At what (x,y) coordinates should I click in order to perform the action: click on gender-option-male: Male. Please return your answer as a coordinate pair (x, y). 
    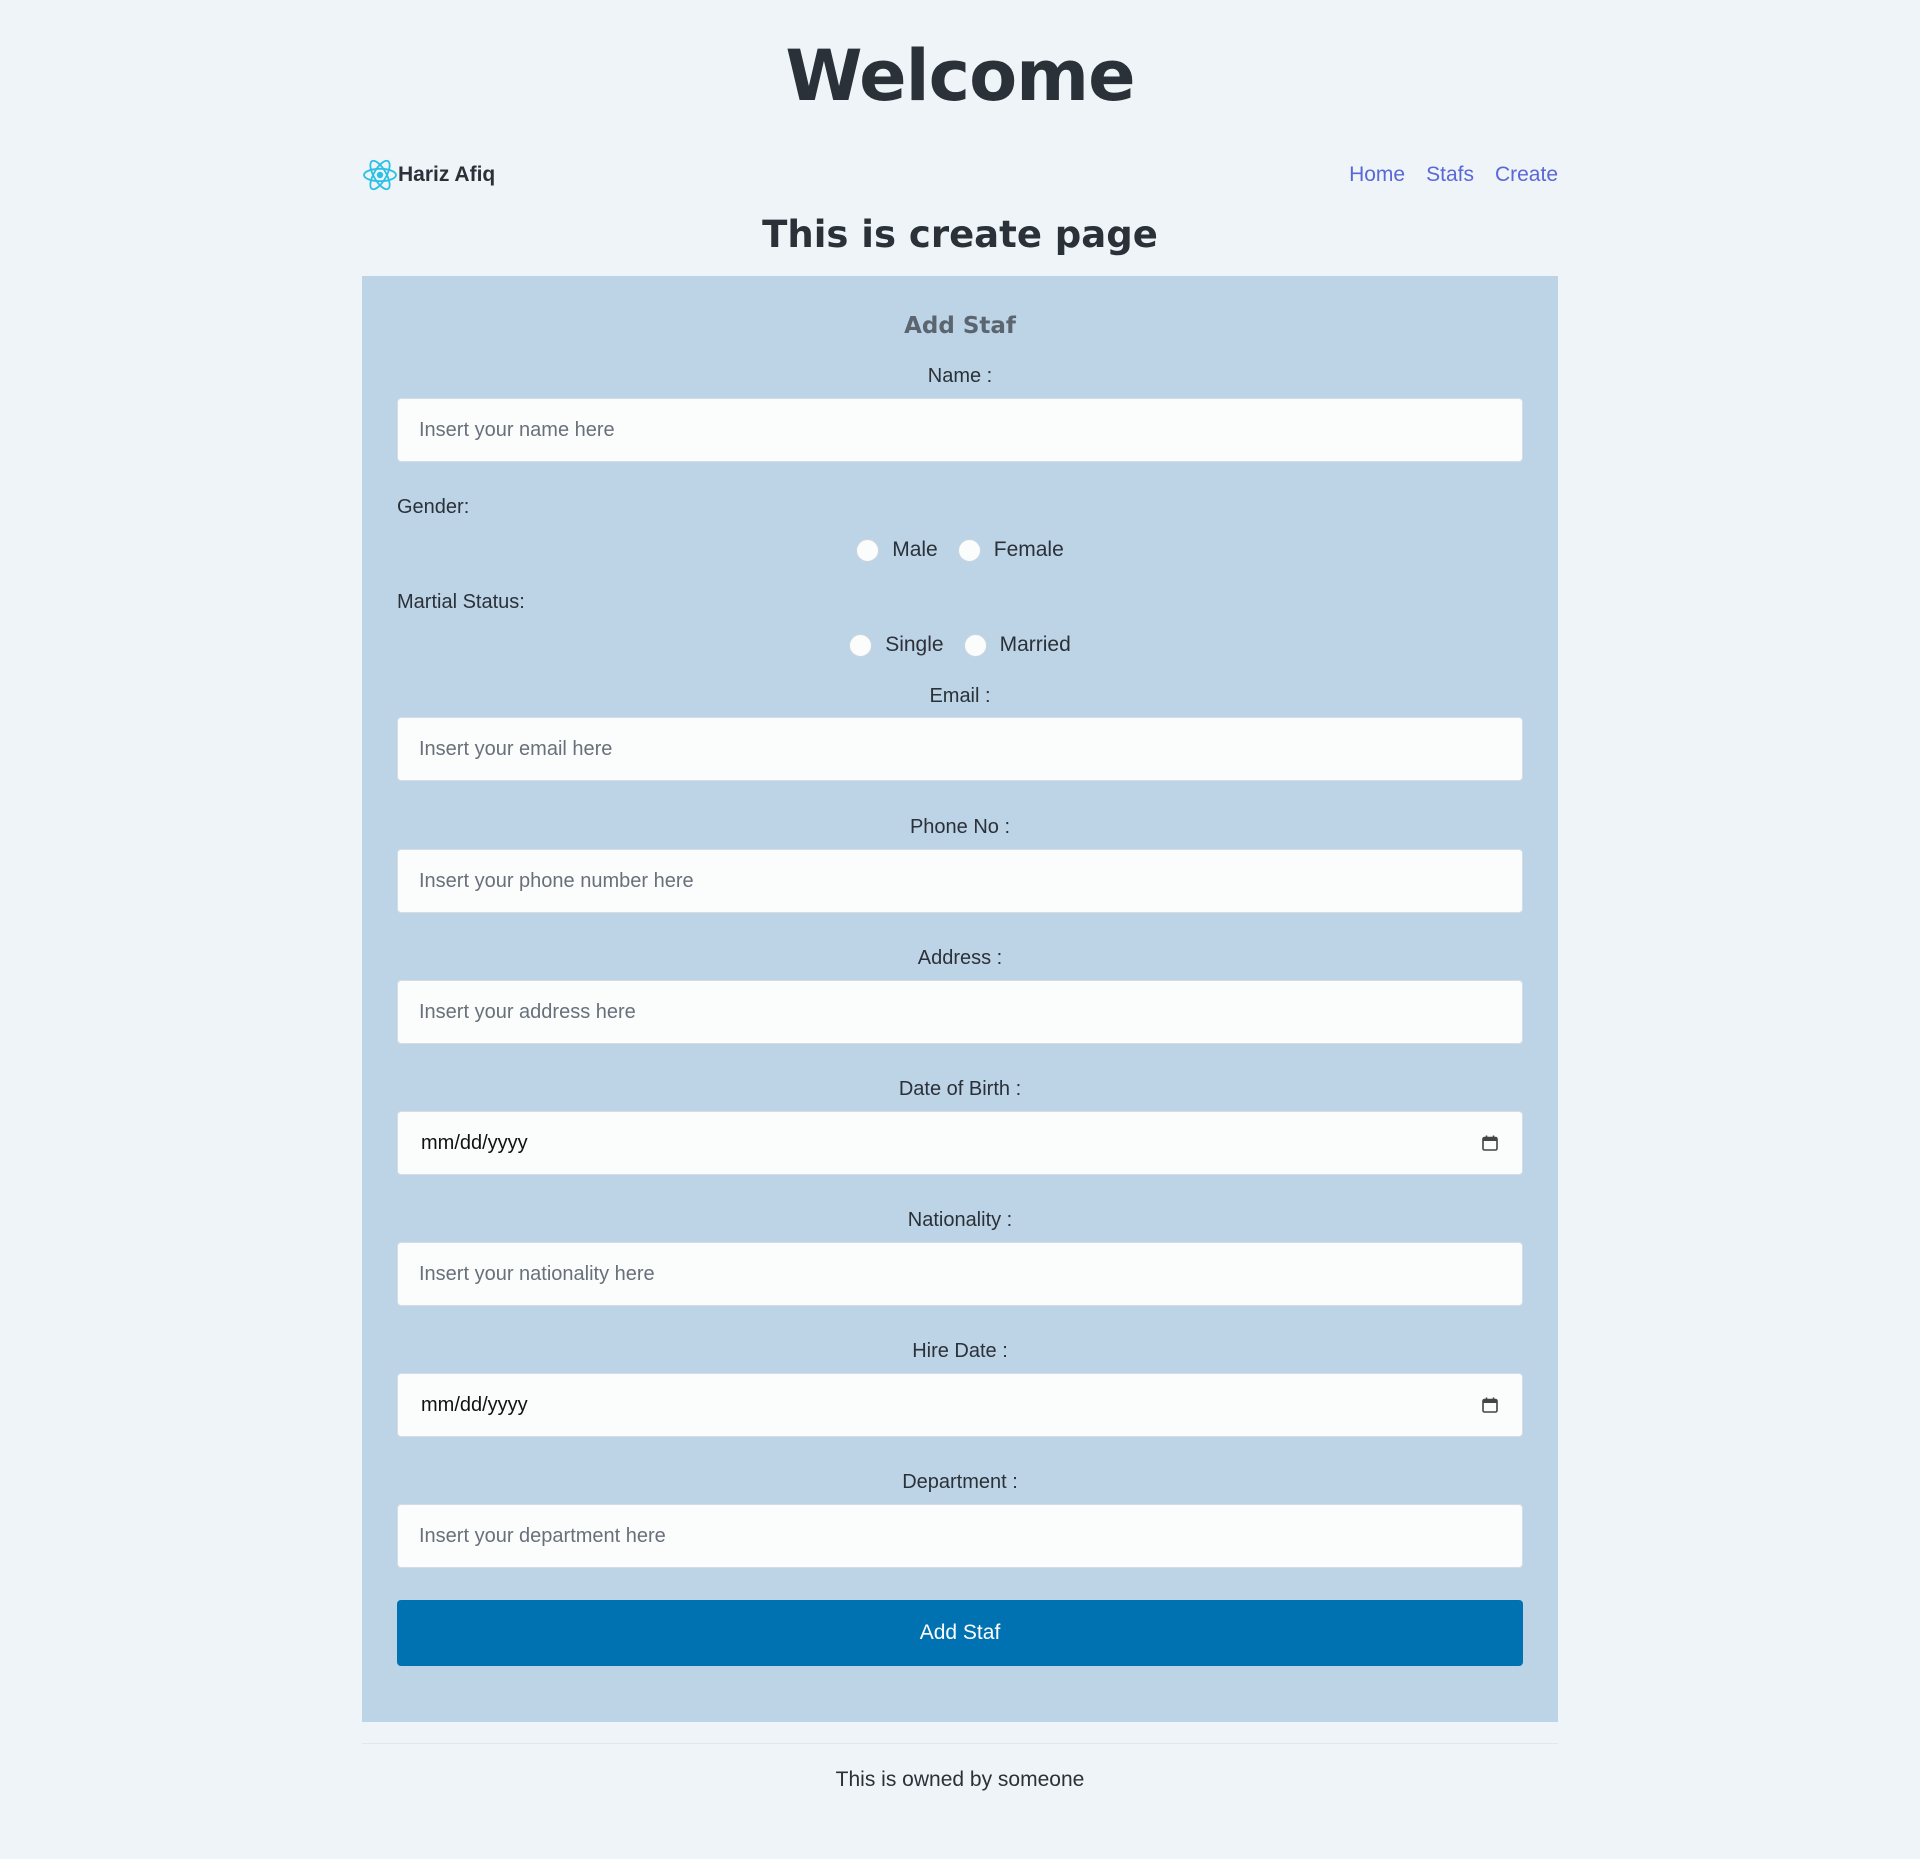
    Looking at the image, I should click on (897, 550).